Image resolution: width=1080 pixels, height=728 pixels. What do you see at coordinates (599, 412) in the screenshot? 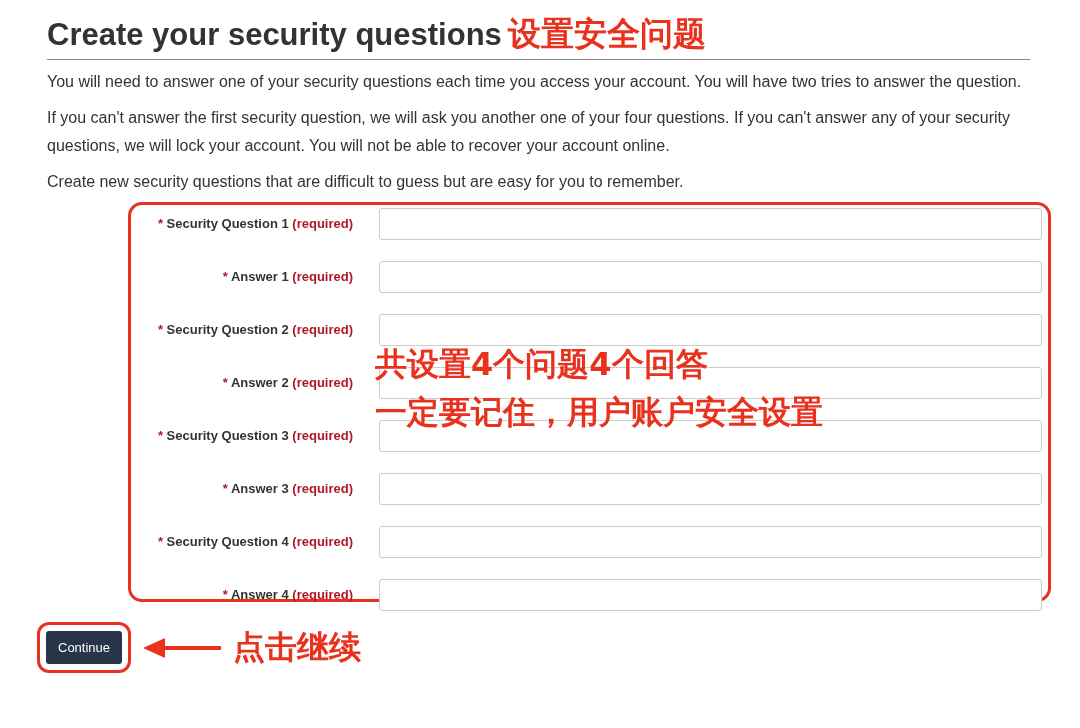
I see `annotation-text: 一定要记住，用户账户安全设置` at bounding box center [599, 412].